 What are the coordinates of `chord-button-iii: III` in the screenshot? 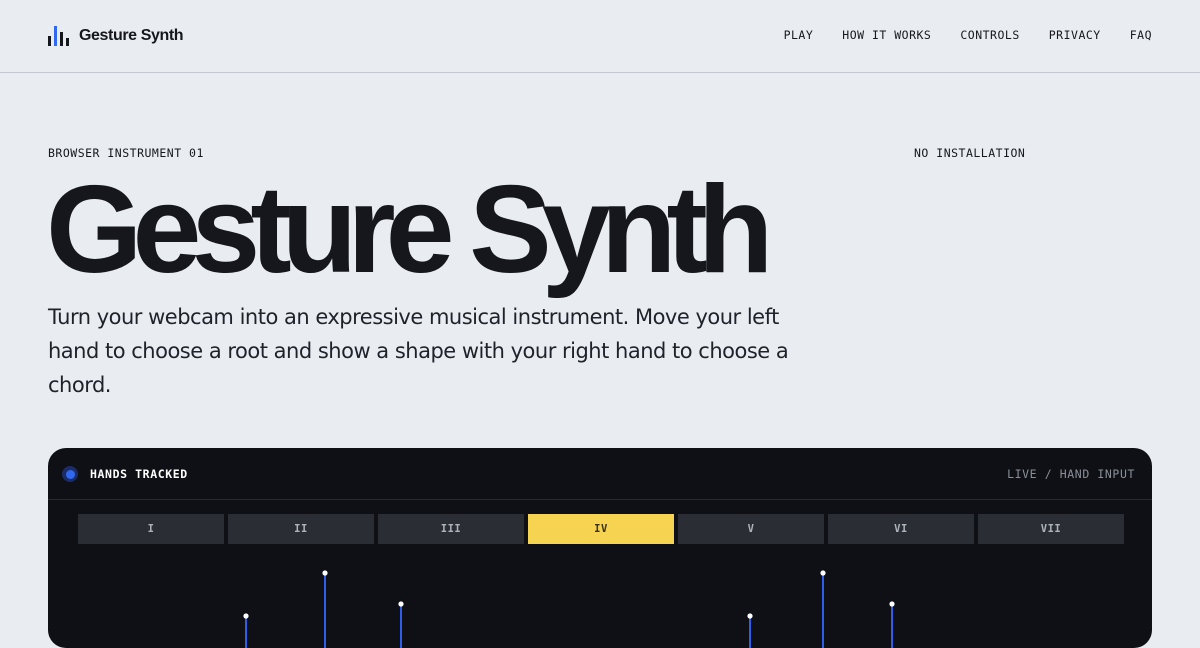 It's located at (451, 529).